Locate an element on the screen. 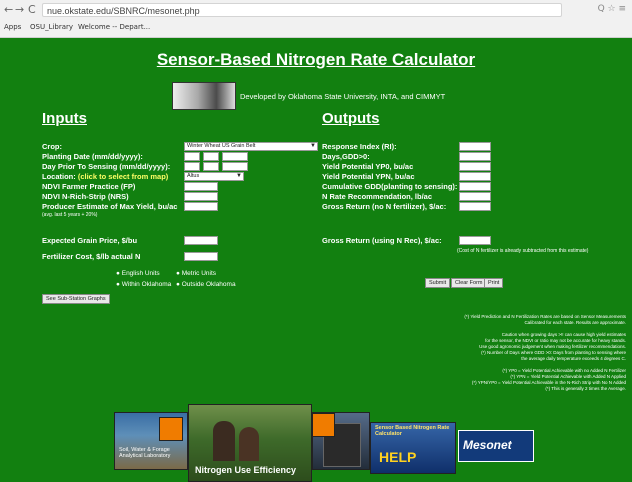 This screenshot has width=632, height=482. browser-menu-icons: Q ☆ ≡ is located at coordinates (612, 9).